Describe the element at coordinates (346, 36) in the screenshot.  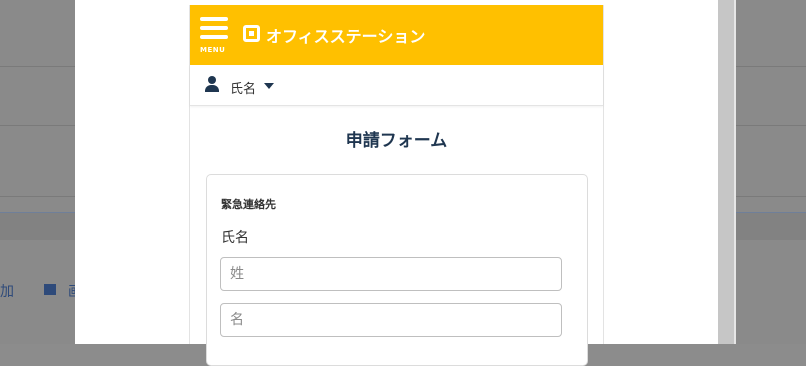
I see `logo-text: オフィスステーション` at that location.